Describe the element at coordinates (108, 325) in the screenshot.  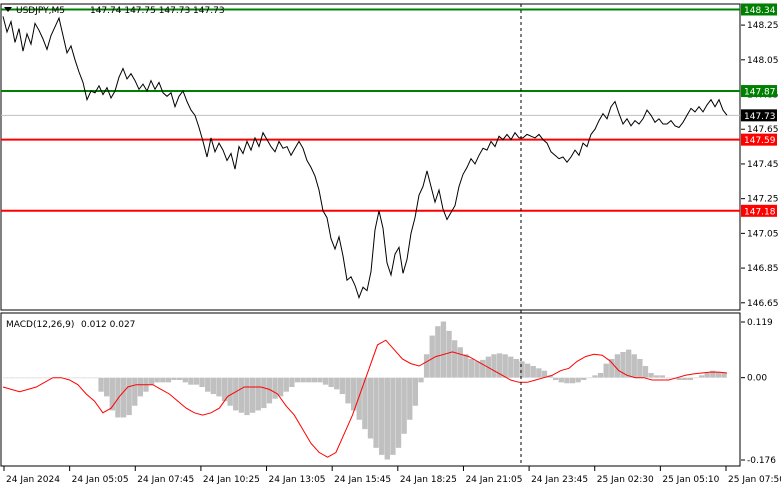
I see `macd-values-label: 0.012 0.027` at that location.